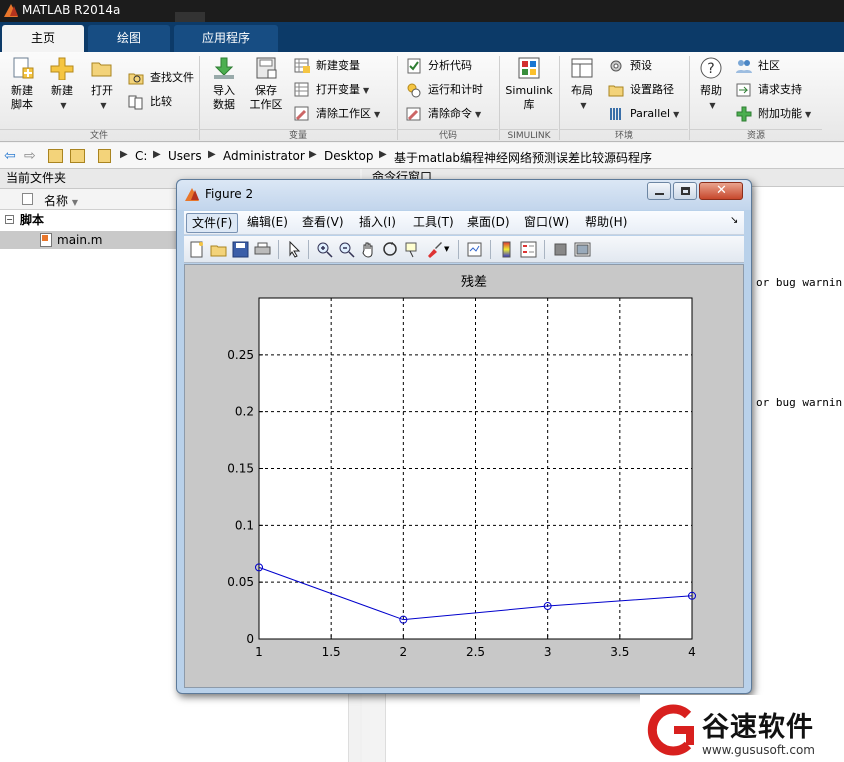 This screenshot has width=844, height=762. I want to click on code-group-label: 代码, so click(448, 135).